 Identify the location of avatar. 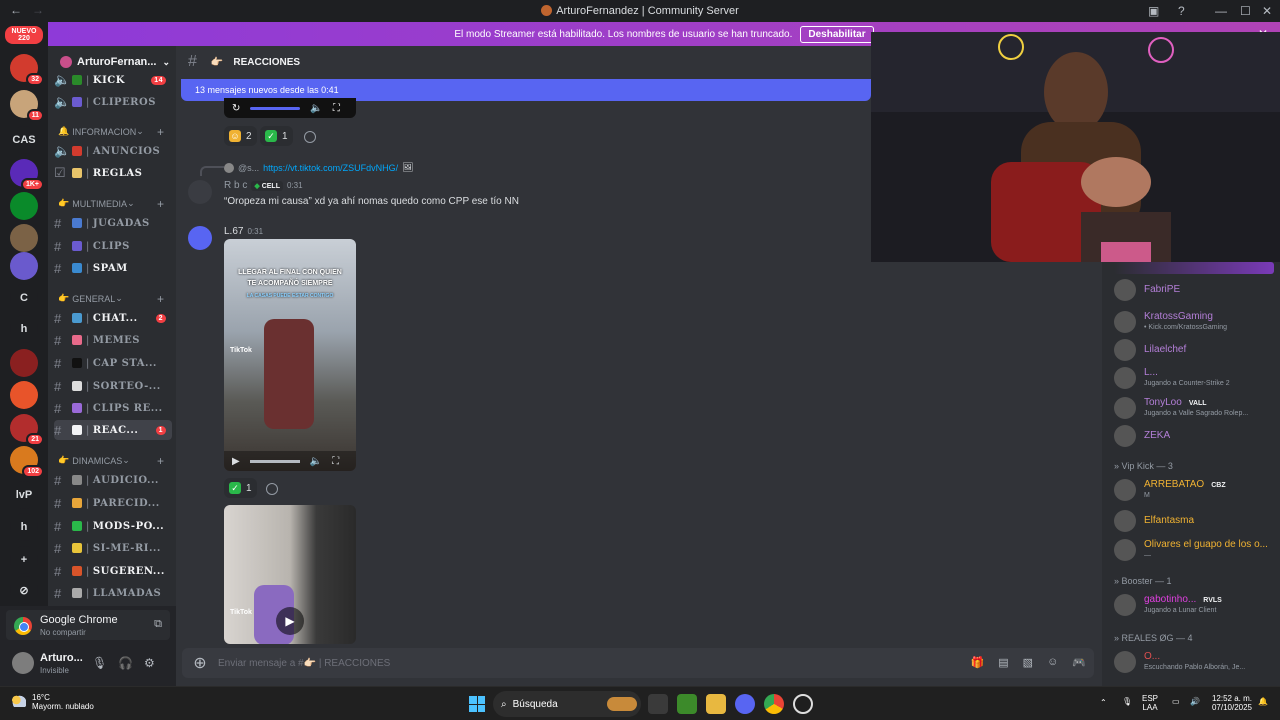
(200, 192).